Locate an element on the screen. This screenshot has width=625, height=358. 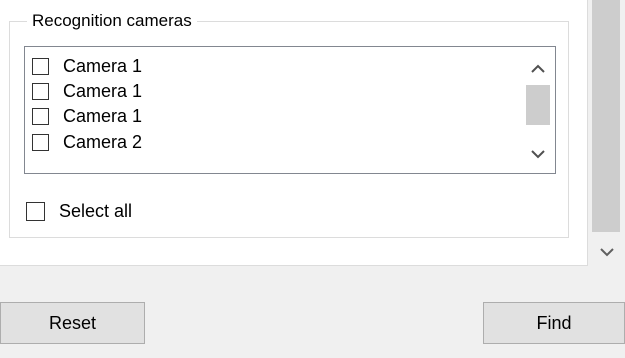
list-item: Camera 2 is located at coordinates (87, 142).